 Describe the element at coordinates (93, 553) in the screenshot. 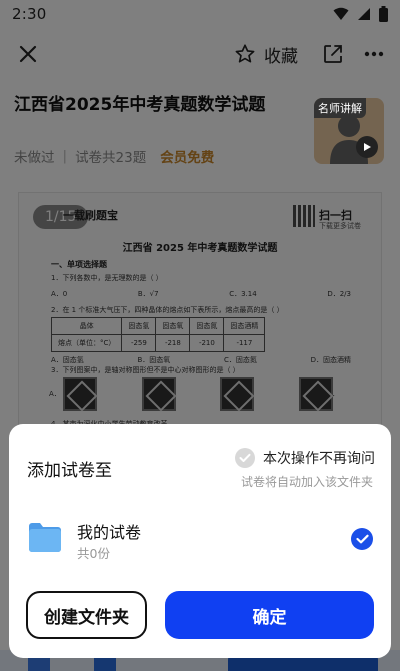

I see `folder-count: 共0份` at that location.